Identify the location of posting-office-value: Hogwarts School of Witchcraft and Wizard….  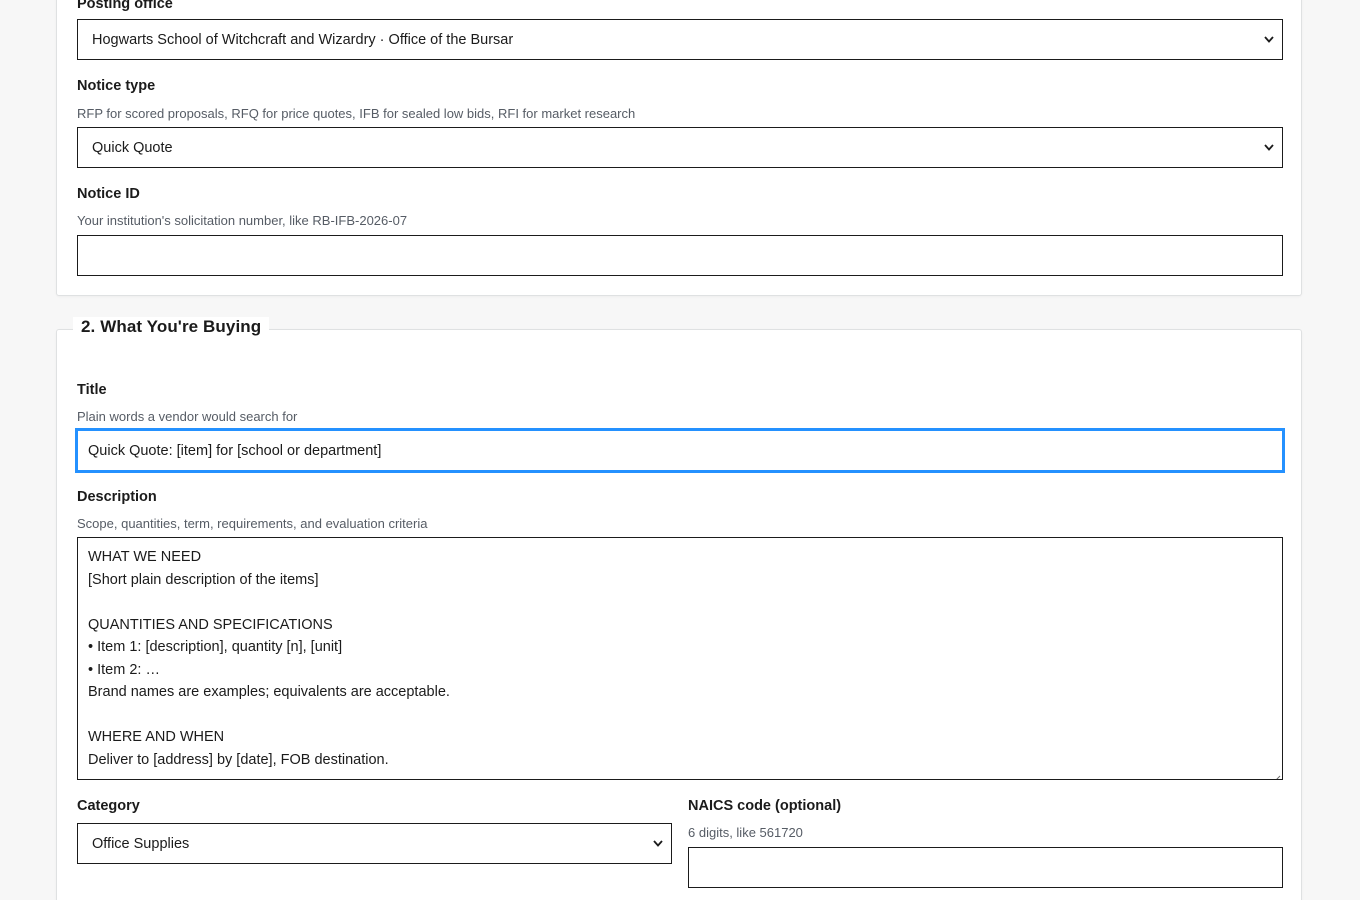
(303, 39).